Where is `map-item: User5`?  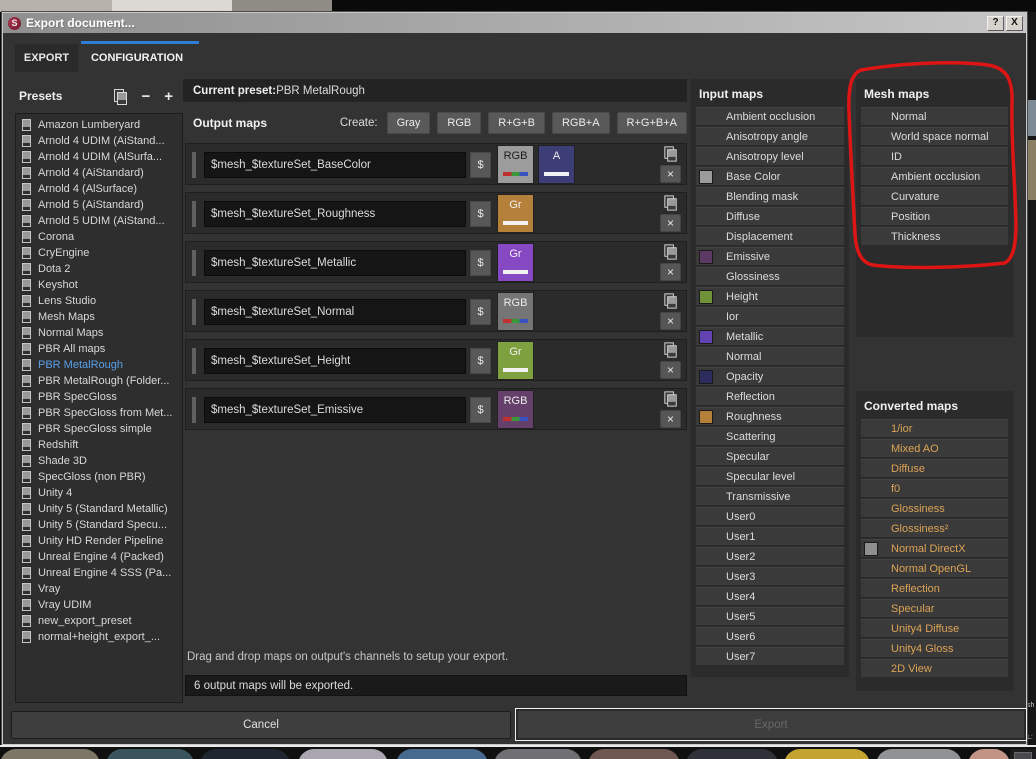
map-item: User5 is located at coordinates (770, 616).